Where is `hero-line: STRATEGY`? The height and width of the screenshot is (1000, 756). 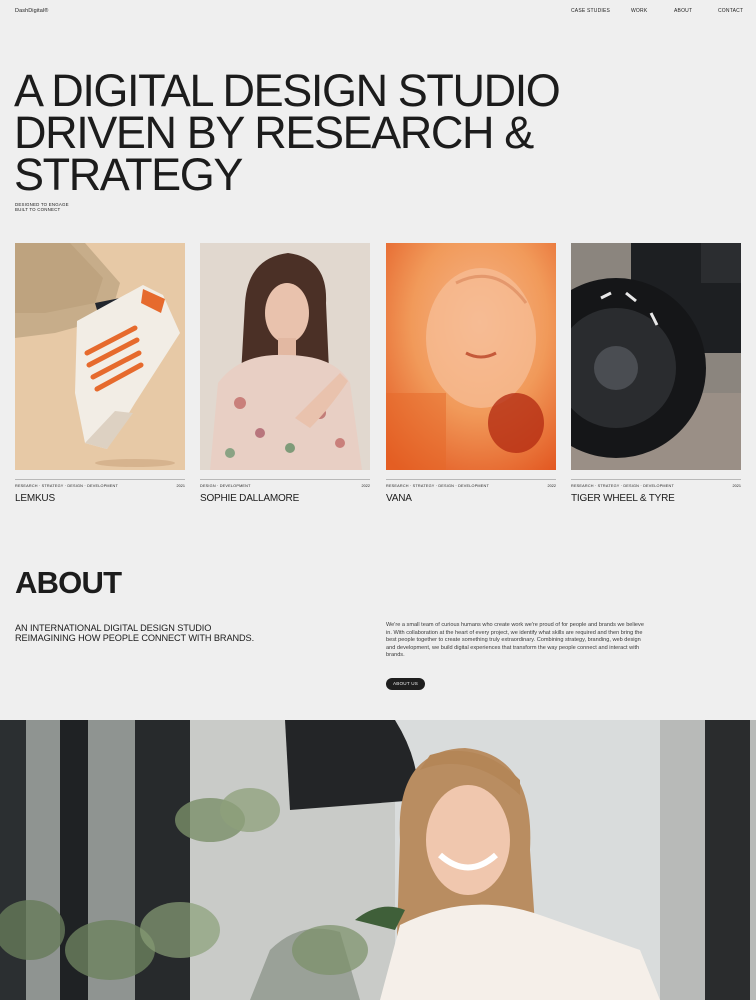 hero-line: STRATEGY is located at coordinates (128, 174).